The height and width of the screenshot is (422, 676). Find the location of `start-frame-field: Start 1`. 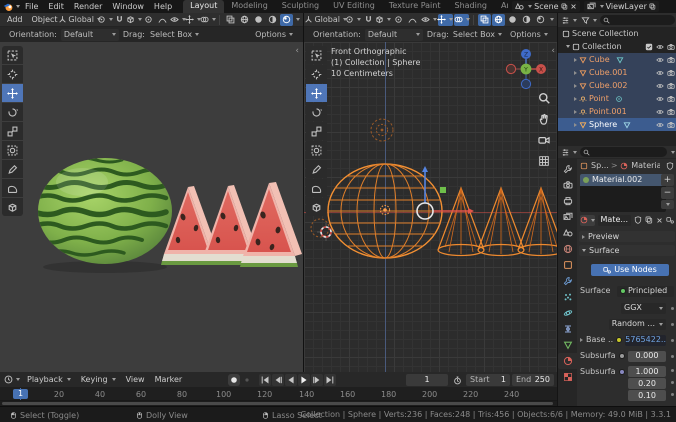

start-frame-field: Start 1 is located at coordinates (488, 380).